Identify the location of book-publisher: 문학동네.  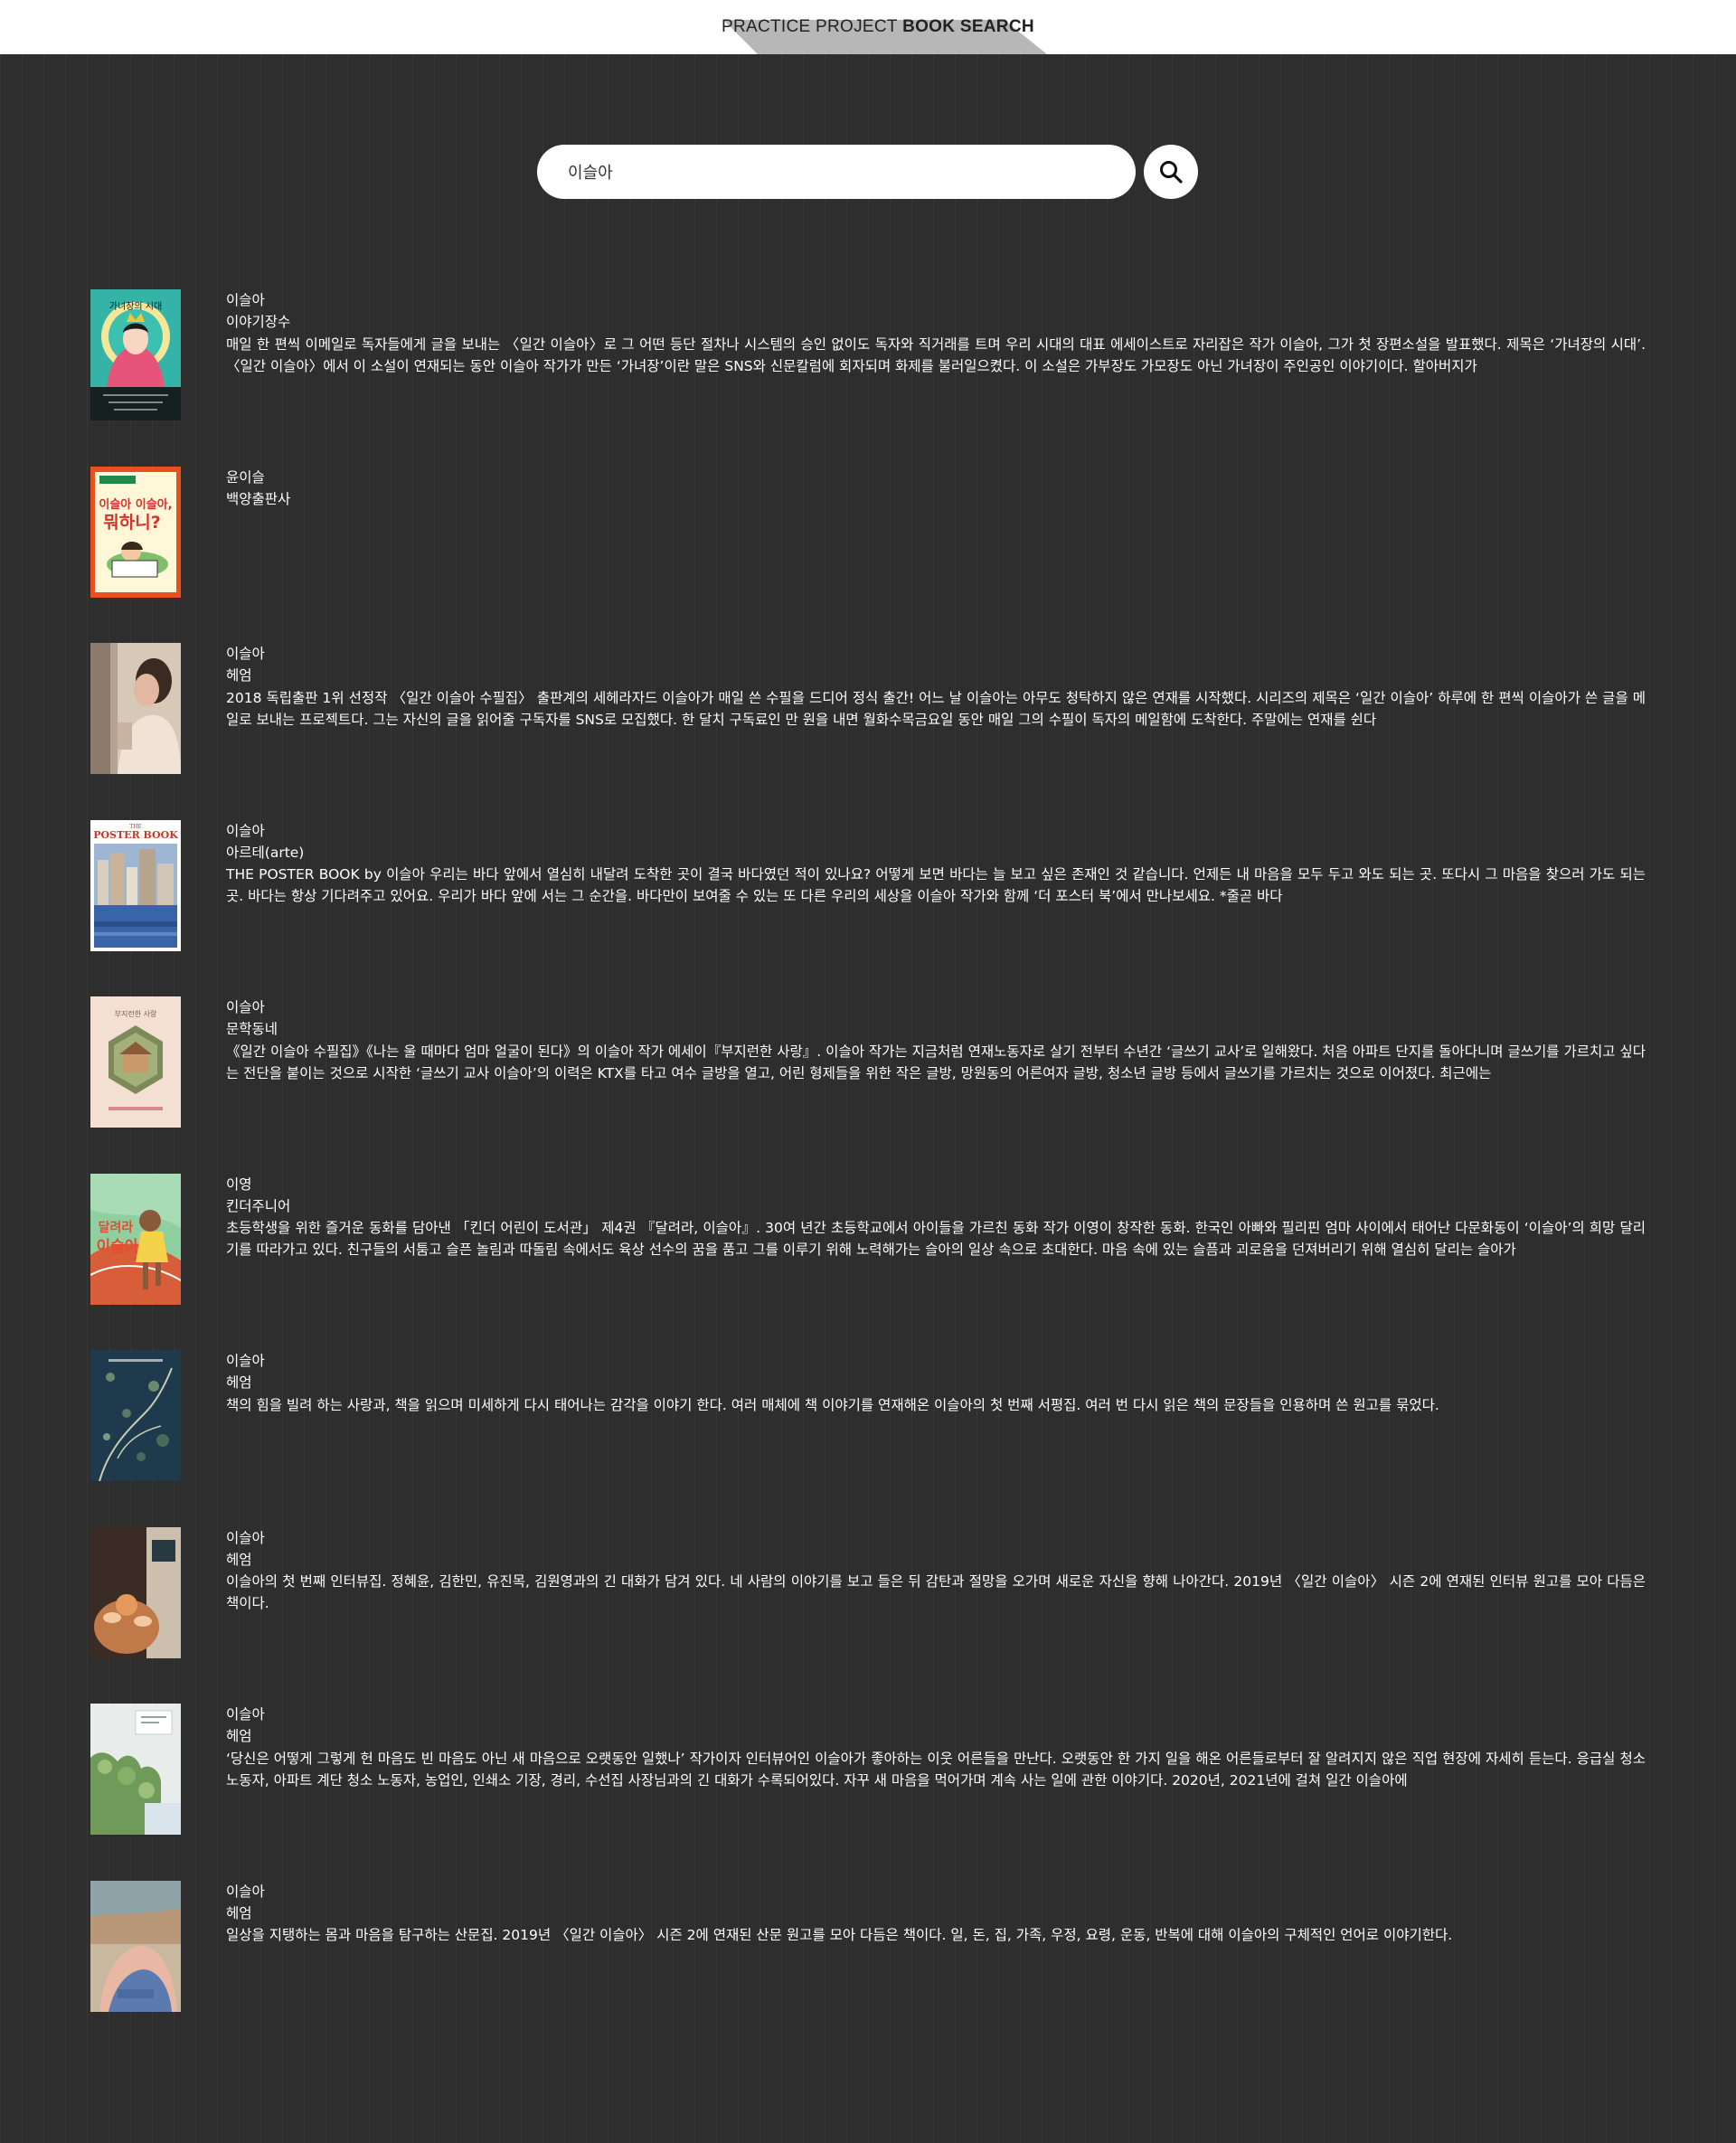
(252, 1029).